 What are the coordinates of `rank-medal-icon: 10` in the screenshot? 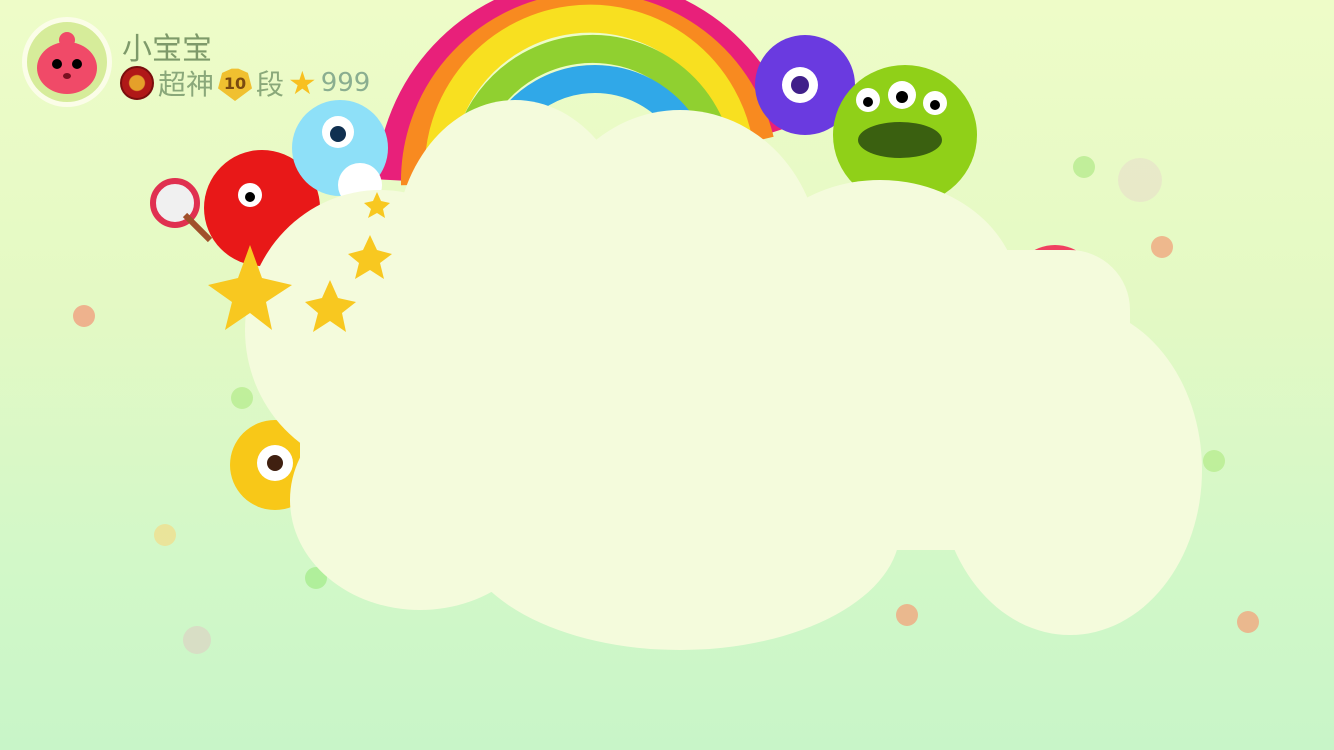 It's located at (235, 84).